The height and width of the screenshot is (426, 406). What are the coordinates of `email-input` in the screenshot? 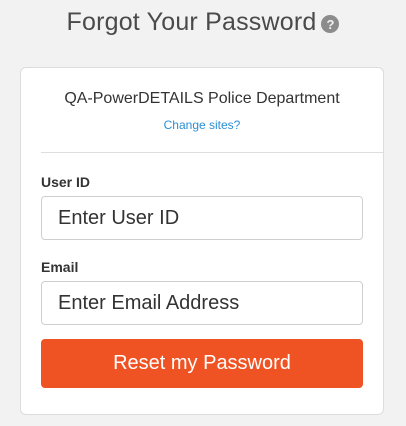 It's located at (202, 303).